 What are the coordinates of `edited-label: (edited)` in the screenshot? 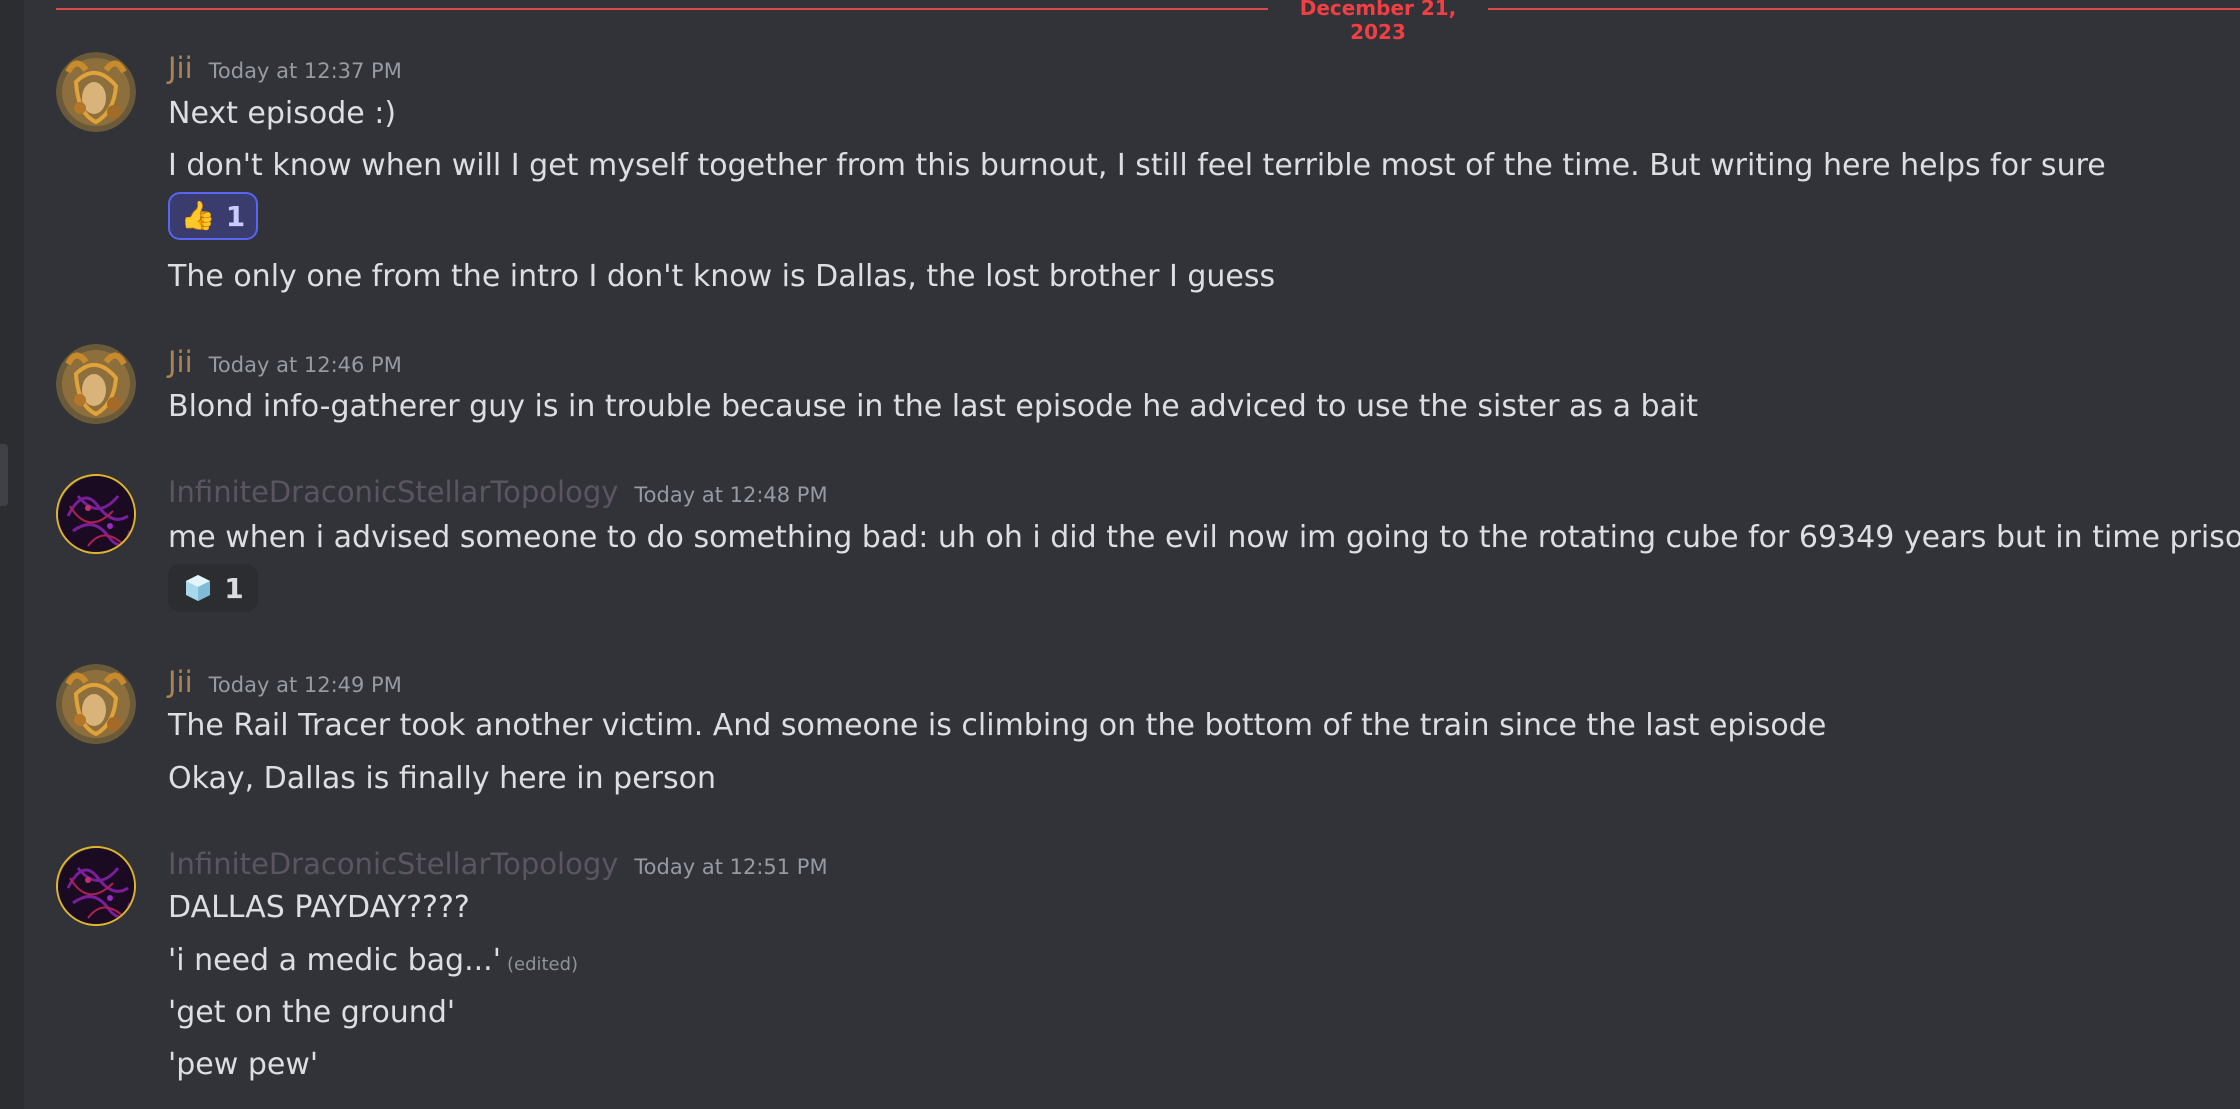 It's located at (542, 964).